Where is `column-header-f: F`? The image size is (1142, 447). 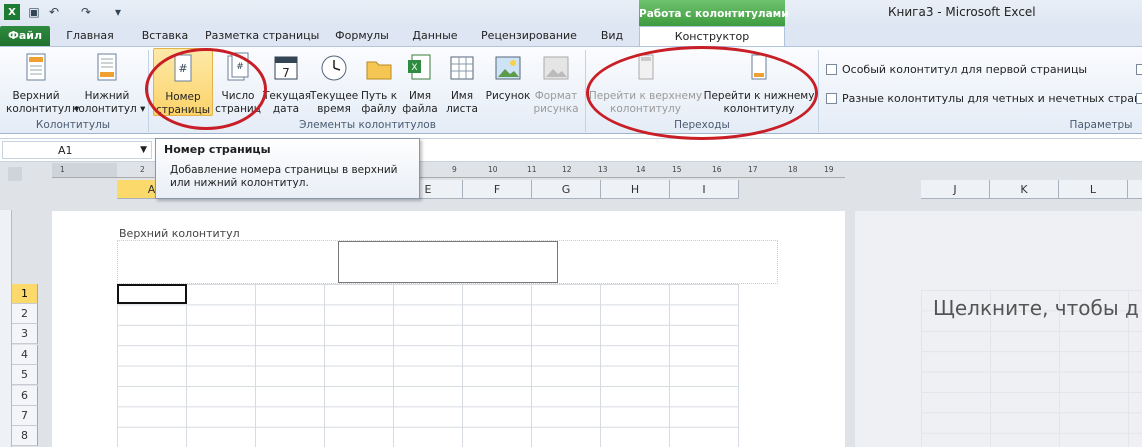
column-header-f: F is located at coordinates (497, 189).